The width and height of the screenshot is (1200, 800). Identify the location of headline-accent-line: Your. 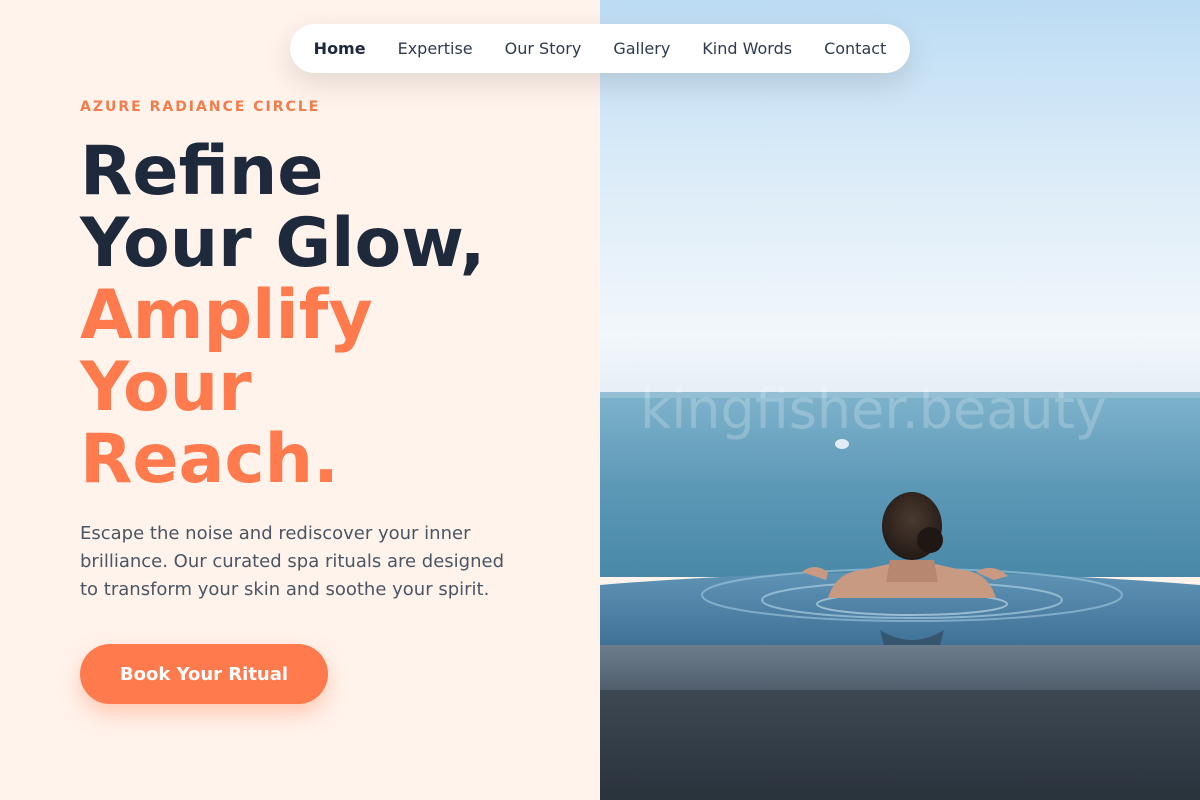
(166, 387).